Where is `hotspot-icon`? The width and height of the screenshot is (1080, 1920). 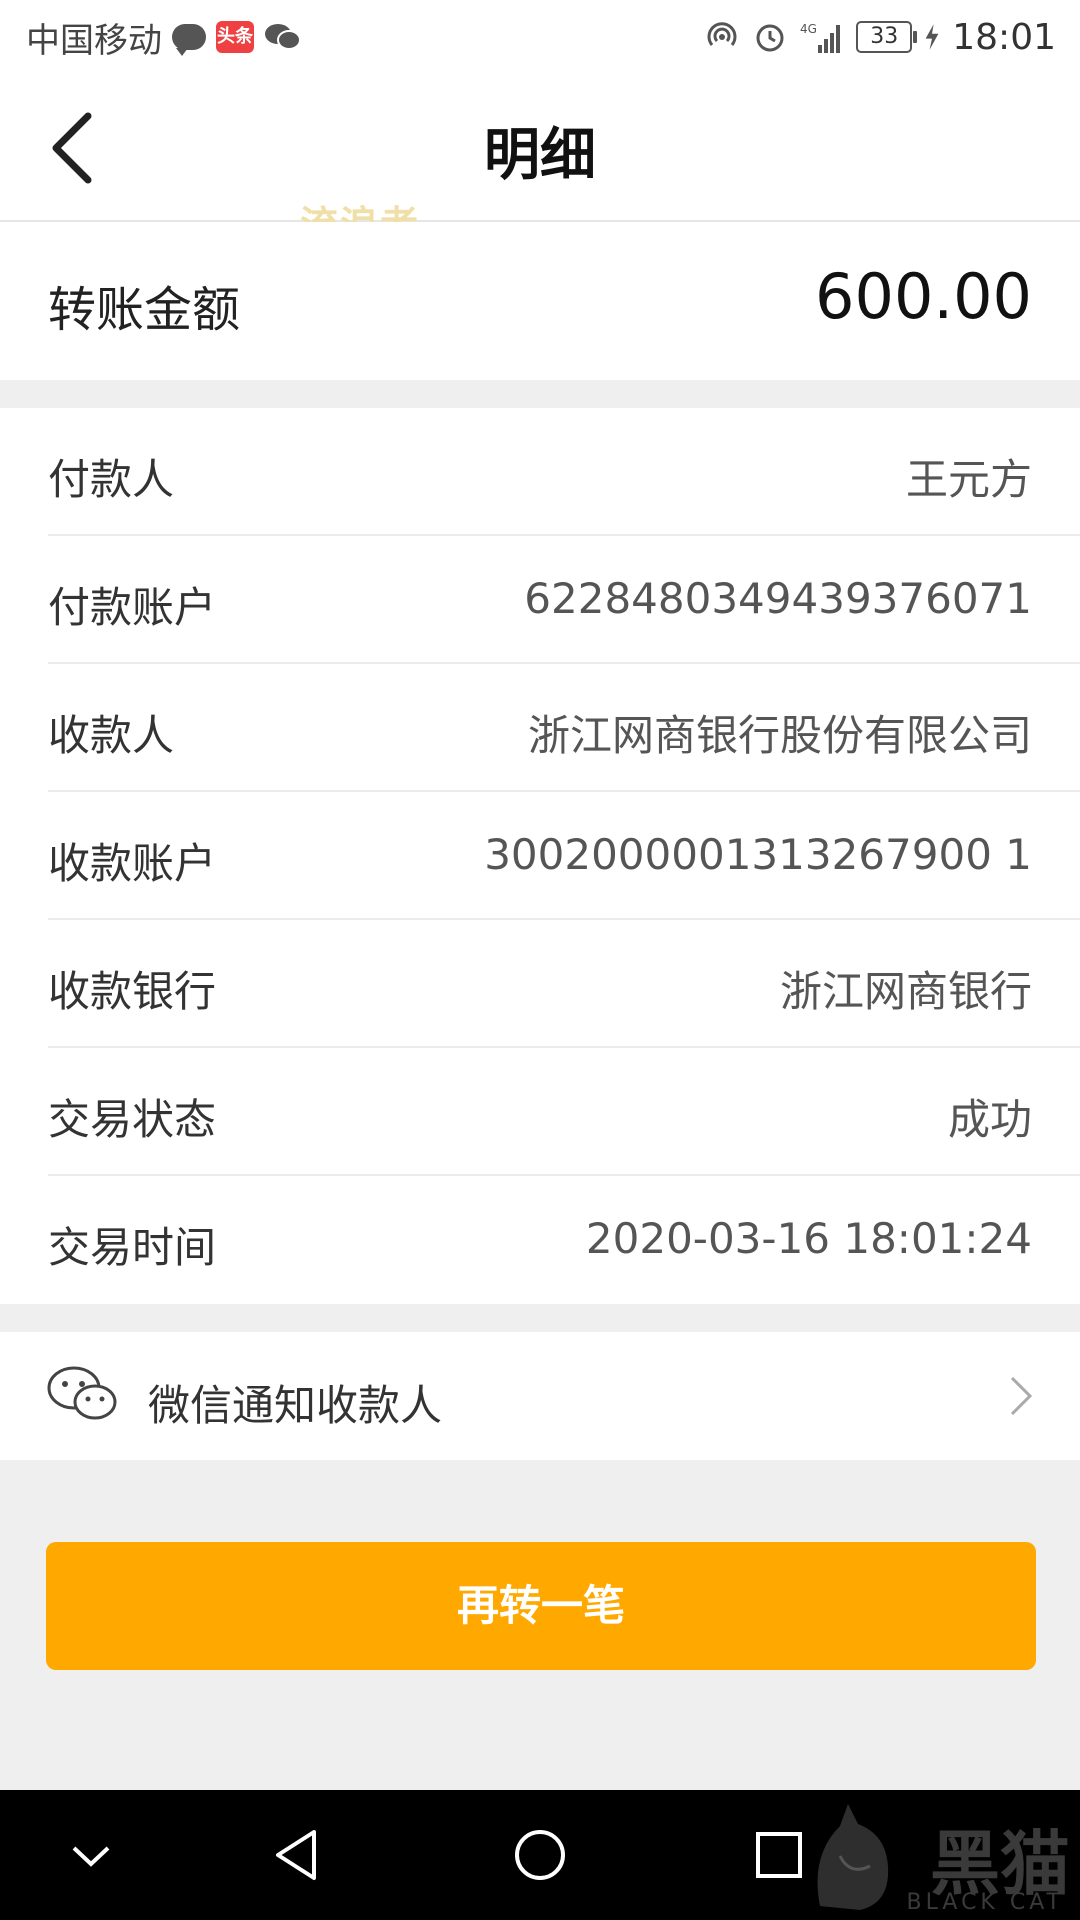 hotspot-icon is located at coordinates (722, 34).